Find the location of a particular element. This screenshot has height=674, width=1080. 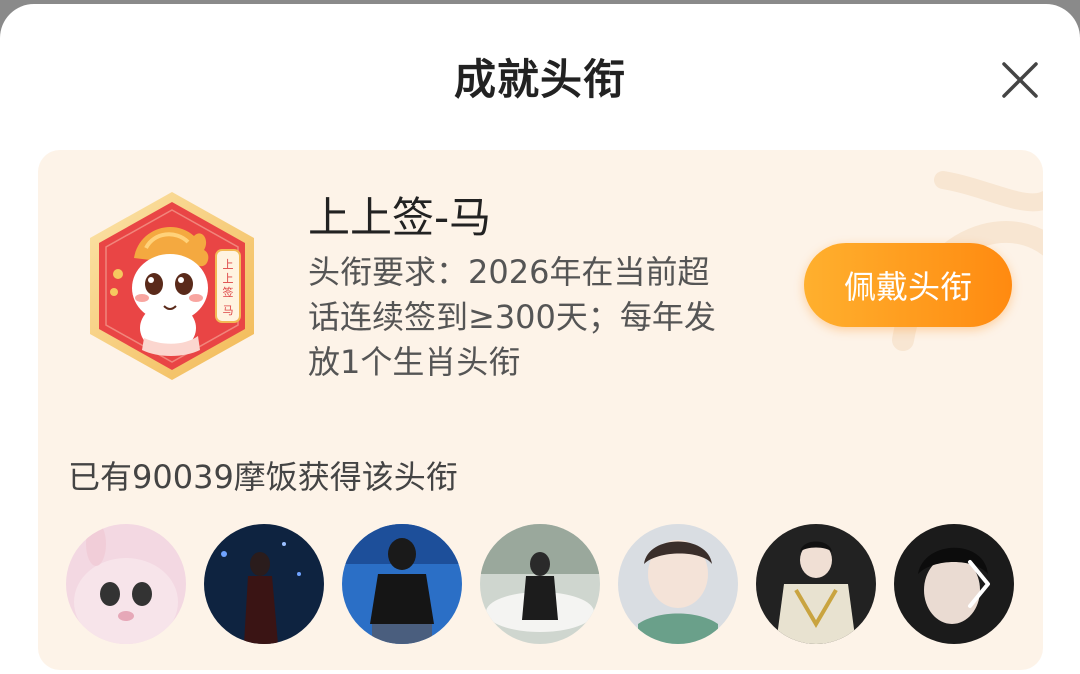

svg-text: 马 is located at coordinates (228, 310).